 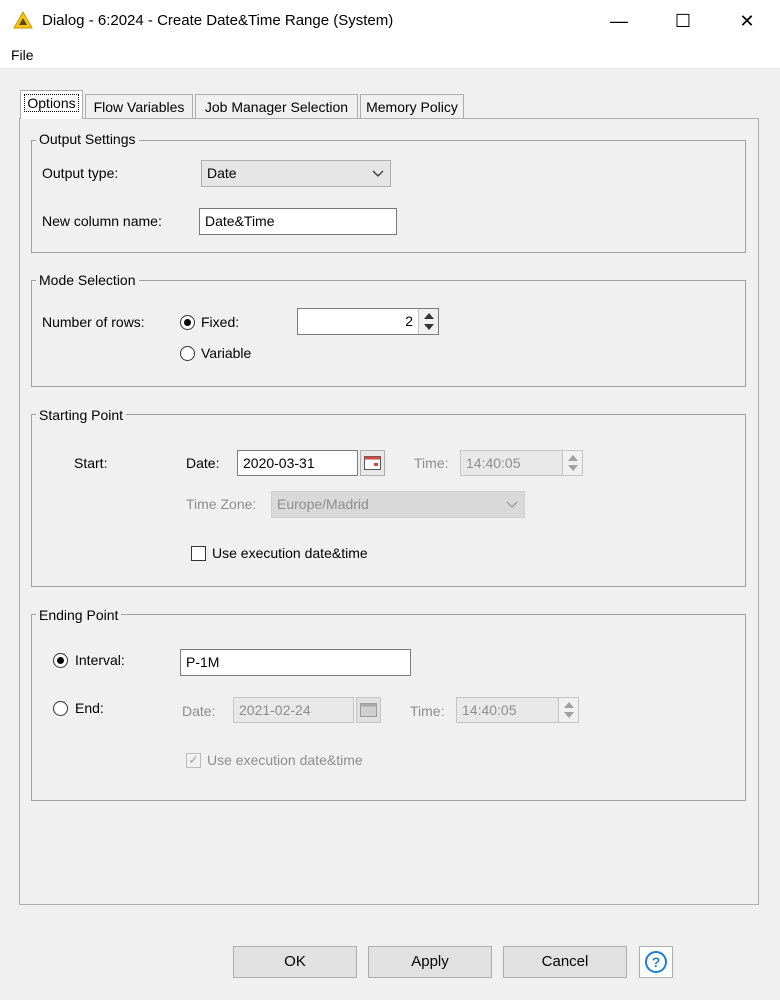 I want to click on column-name-label: New column name:, so click(x=102, y=221).